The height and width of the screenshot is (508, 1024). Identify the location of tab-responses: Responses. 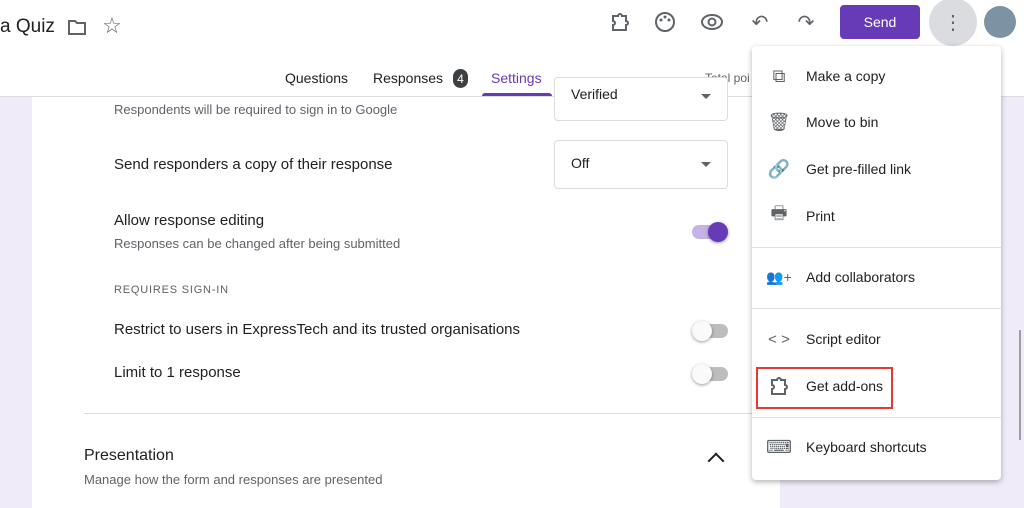
(408, 78).